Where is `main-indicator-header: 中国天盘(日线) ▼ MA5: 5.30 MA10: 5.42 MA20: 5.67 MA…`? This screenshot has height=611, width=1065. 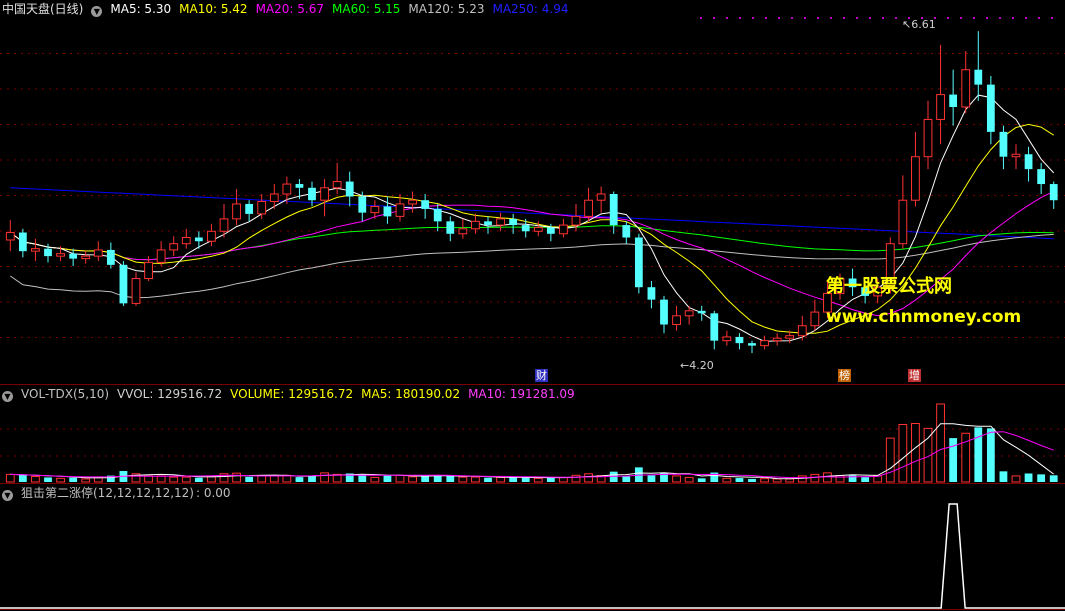 main-indicator-header: 中国天盘(日线) ▼ MA5: 5.30 MA10: 5.42 MA20: 5.67 MA… is located at coordinates (293, 9).